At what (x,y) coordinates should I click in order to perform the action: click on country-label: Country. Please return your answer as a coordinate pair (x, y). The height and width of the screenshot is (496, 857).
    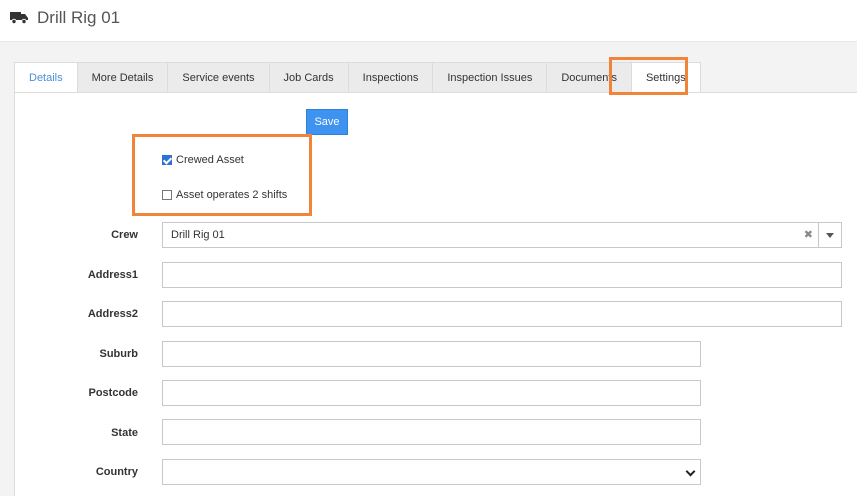
    Looking at the image, I should click on (116, 472).